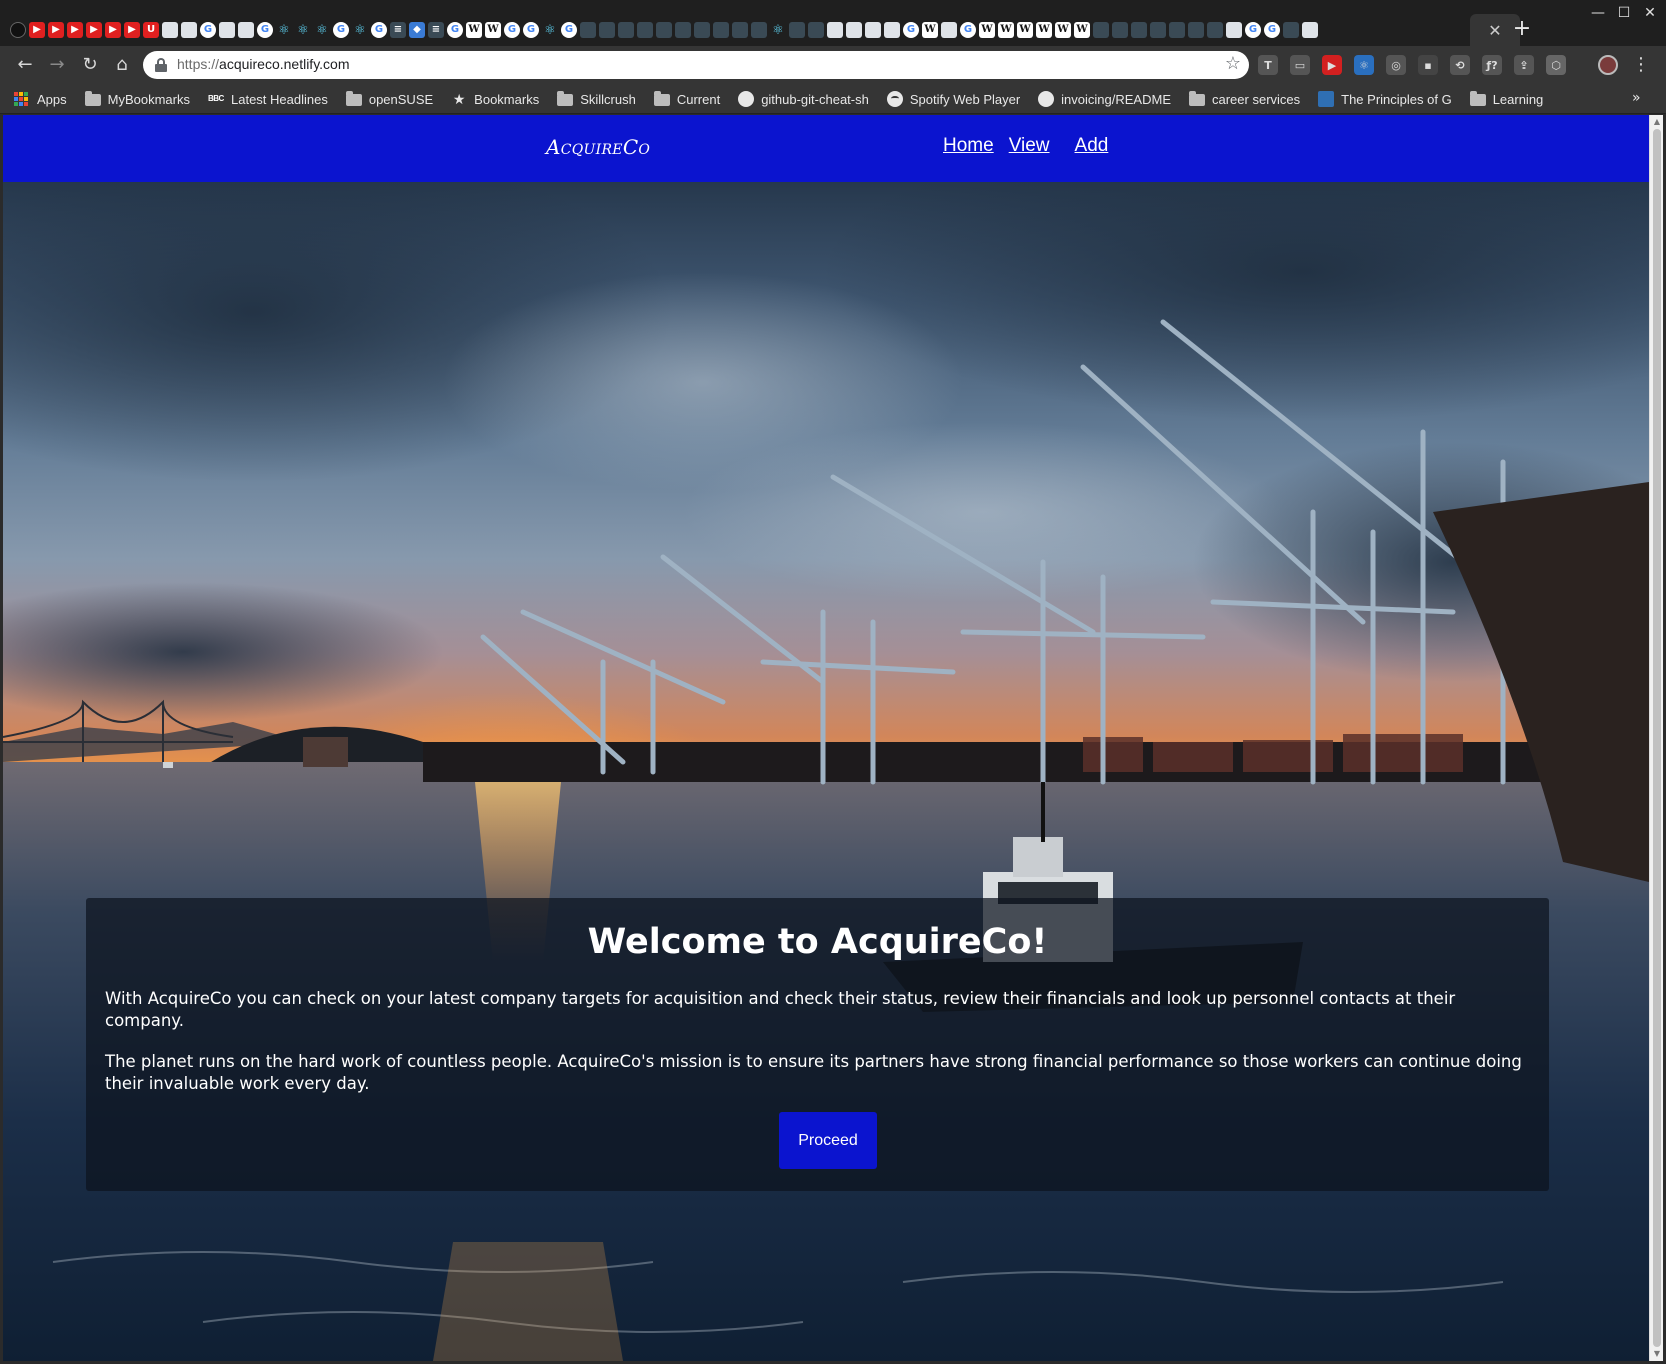 The image size is (1666, 1364). I want to click on netlify-tab-icon: ◆, so click(417, 30).